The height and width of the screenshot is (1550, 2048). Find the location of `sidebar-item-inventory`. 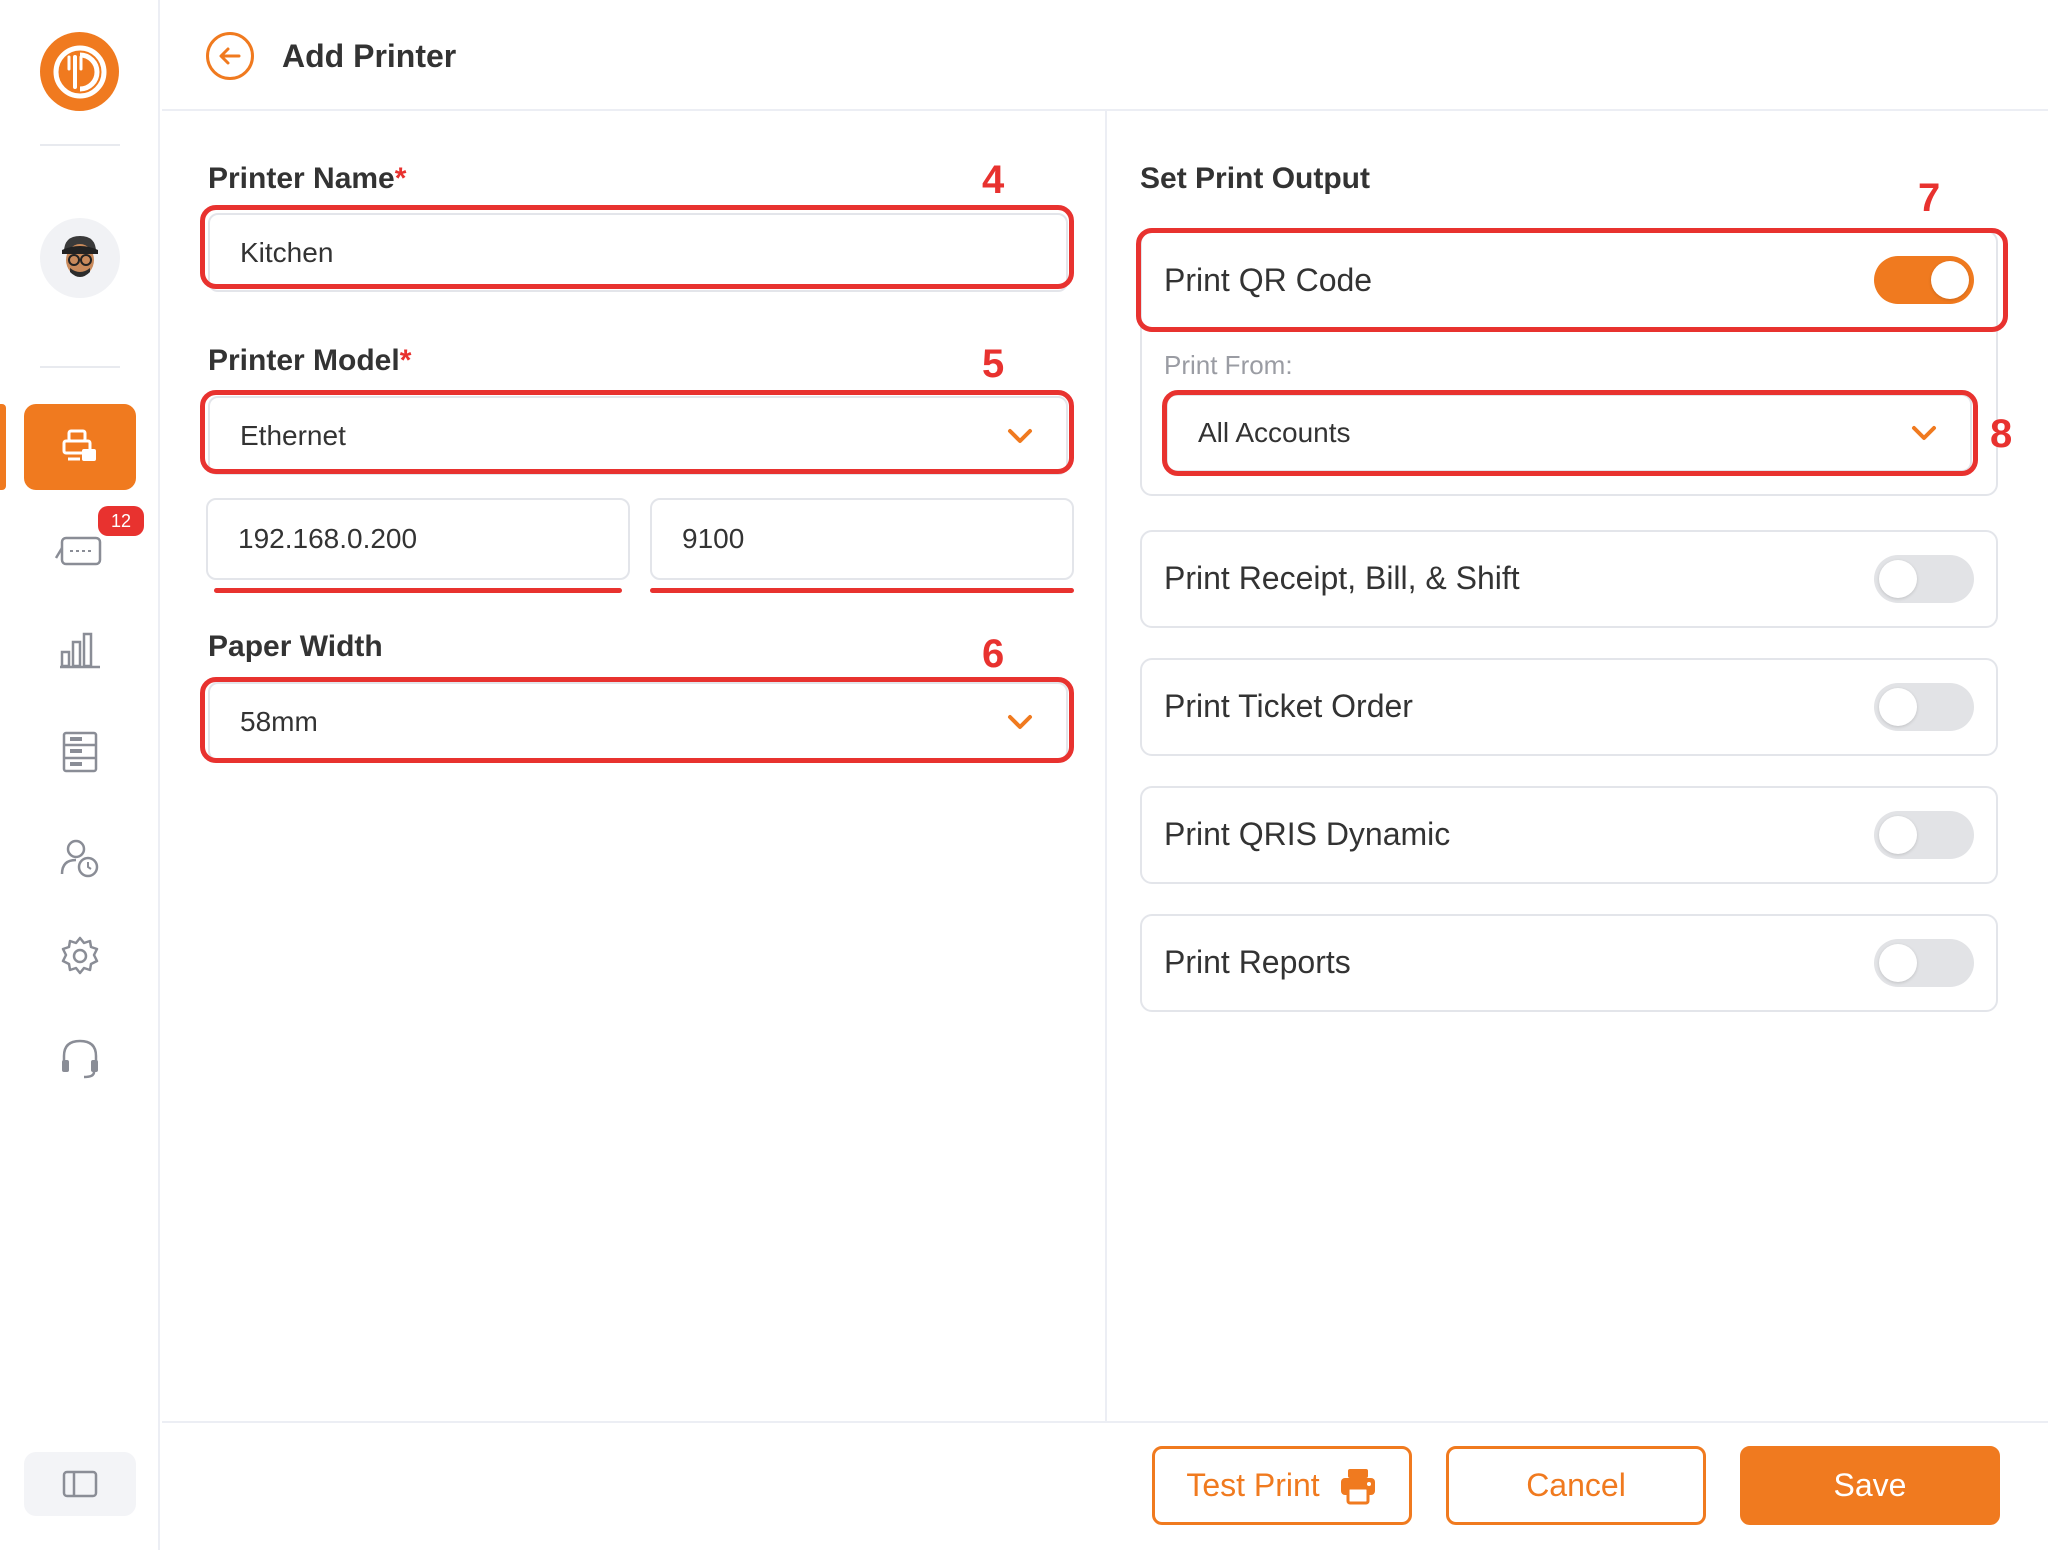

sidebar-item-inventory is located at coordinates (80, 752).